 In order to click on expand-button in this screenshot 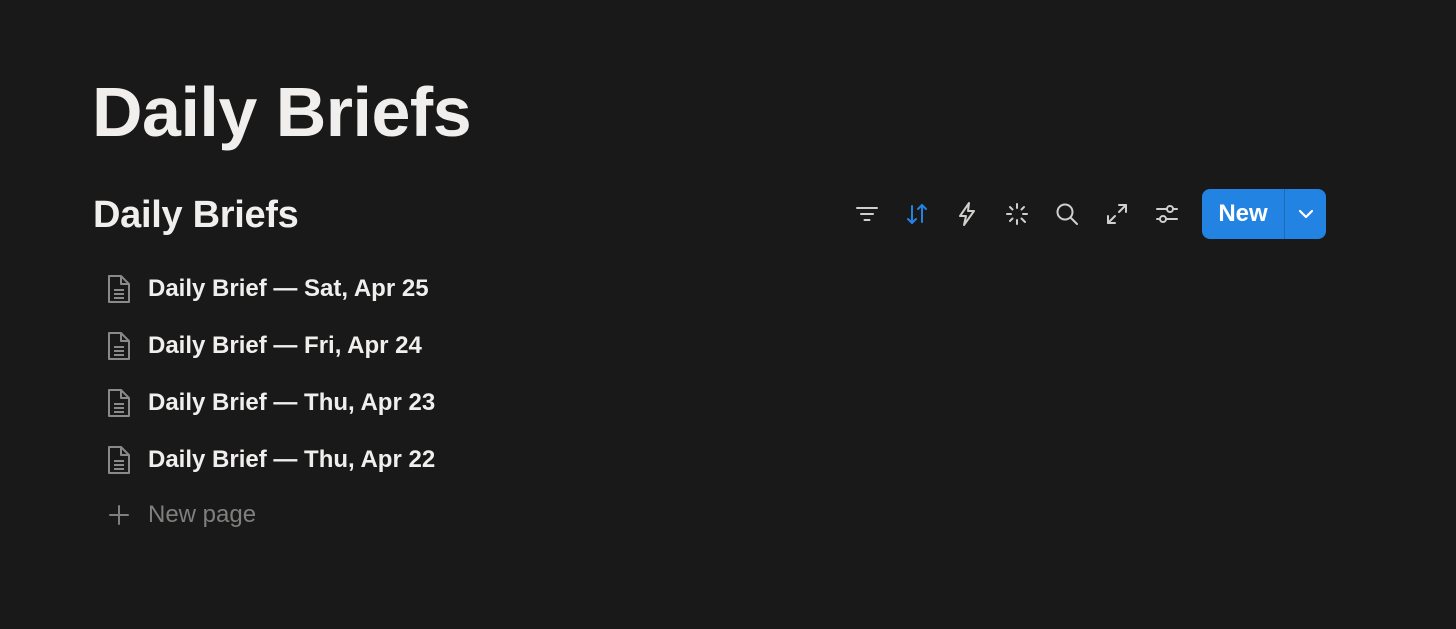, I will do `click(1117, 214)`.